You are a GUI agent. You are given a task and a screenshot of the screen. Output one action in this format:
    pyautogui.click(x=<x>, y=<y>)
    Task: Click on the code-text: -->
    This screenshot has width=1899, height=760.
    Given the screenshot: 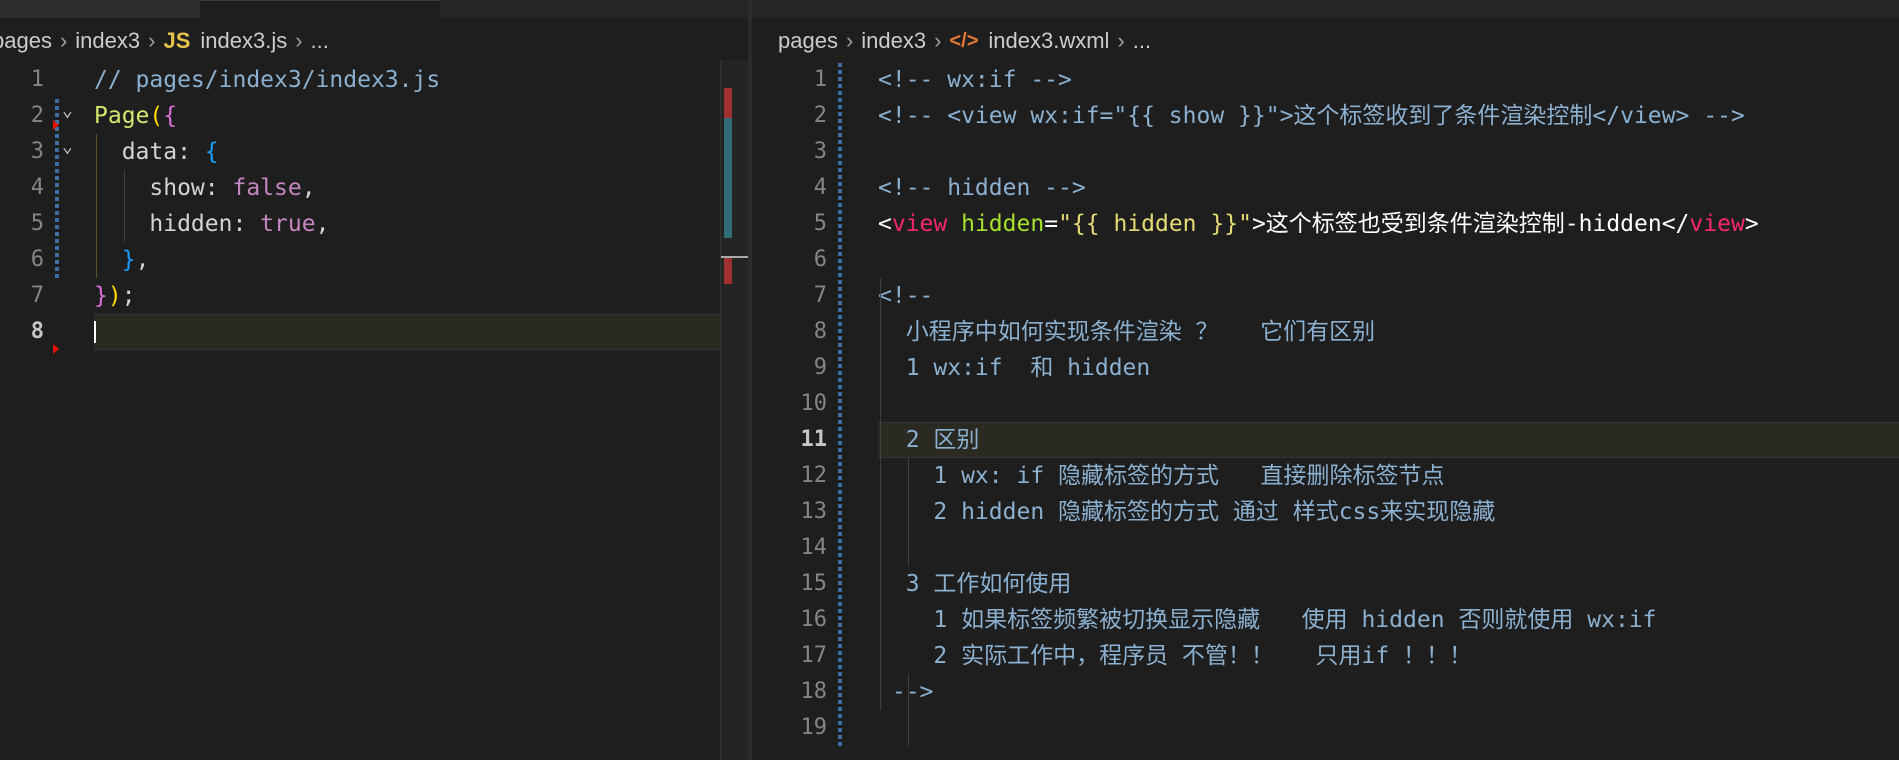 What is the action you would take?
    pyautogui.click(x=906, y=692)
    